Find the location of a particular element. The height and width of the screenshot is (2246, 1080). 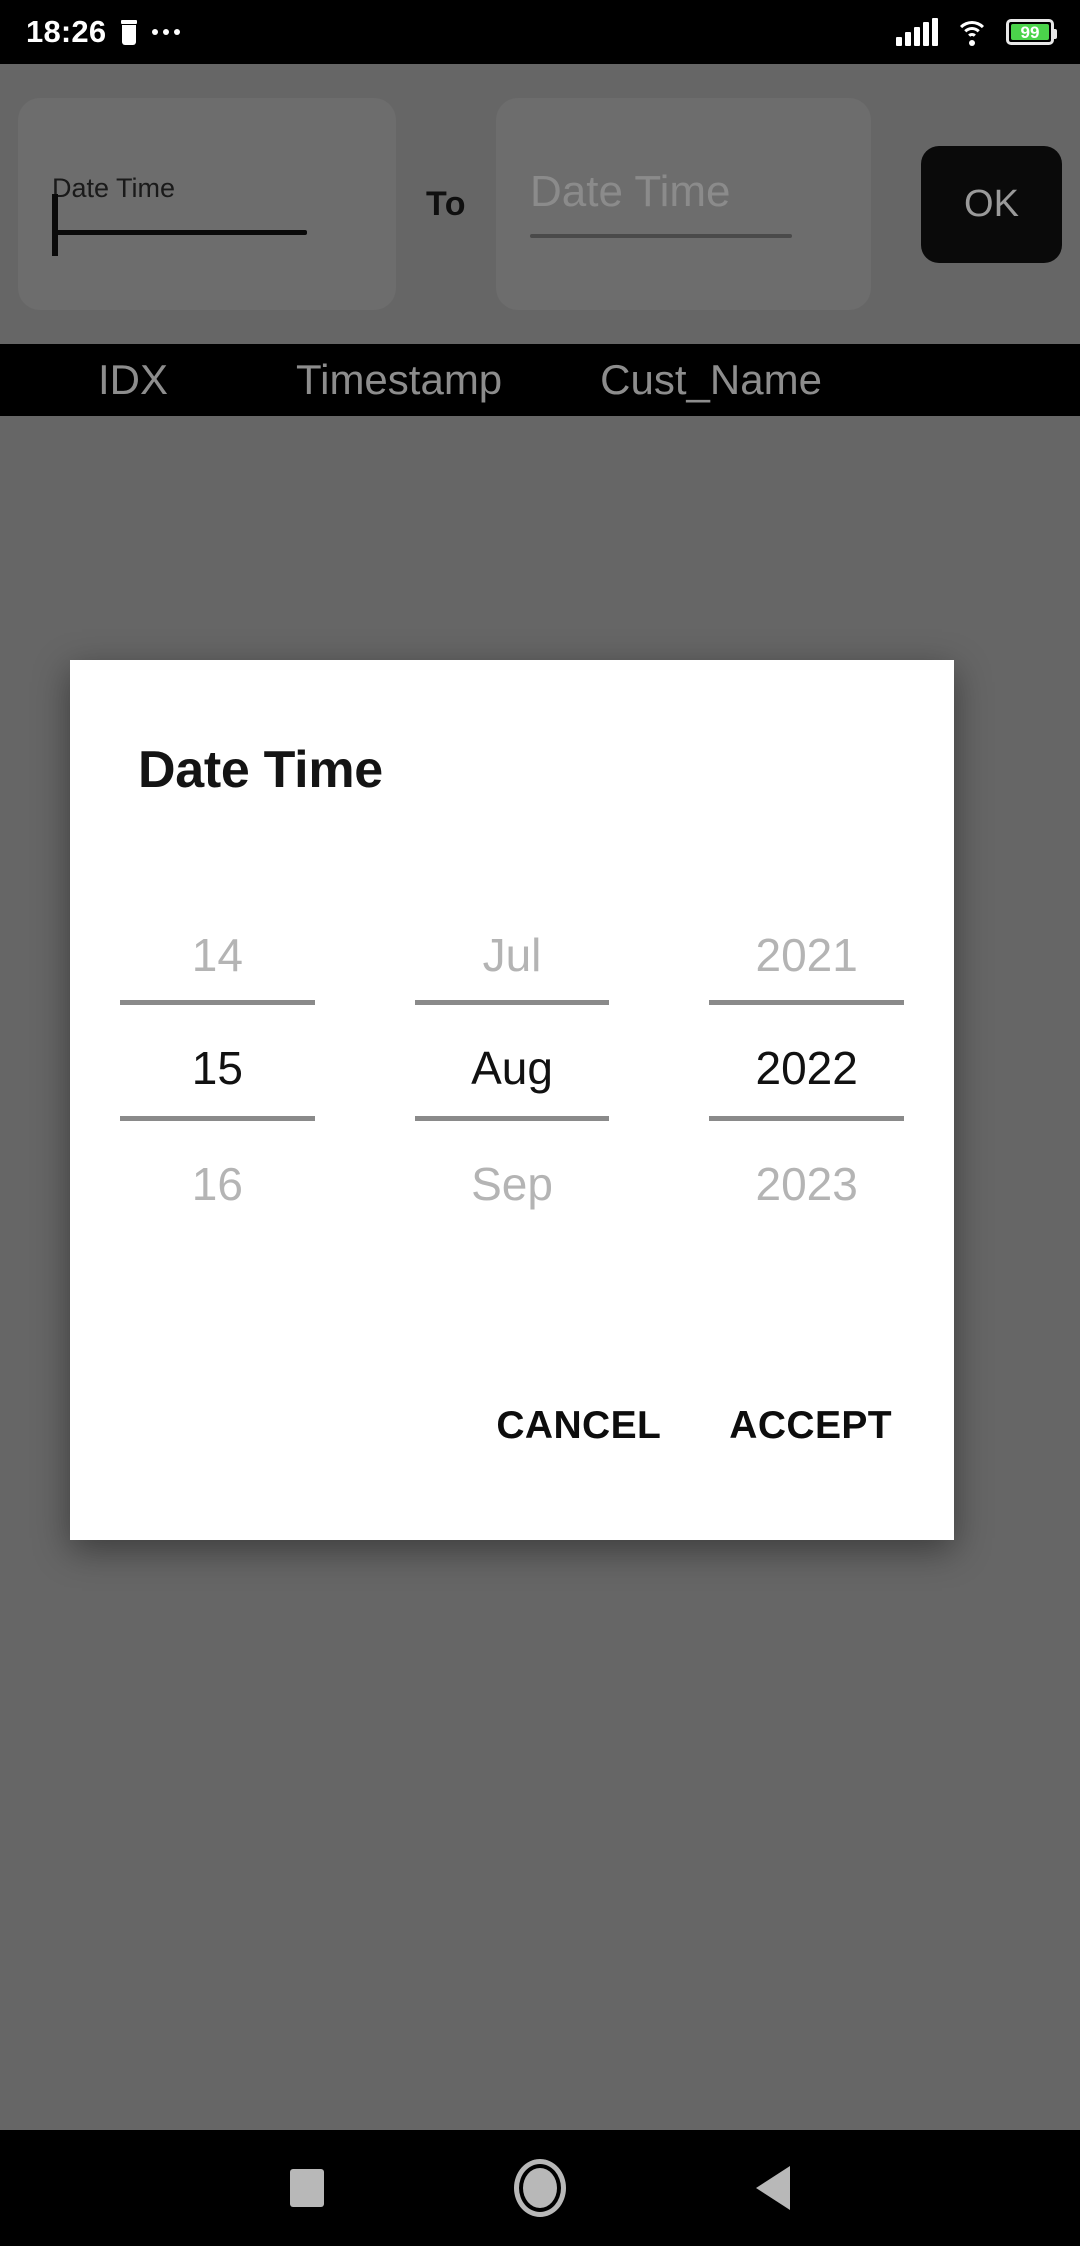

circle-home-icon is located at coordinates (540, 2188).